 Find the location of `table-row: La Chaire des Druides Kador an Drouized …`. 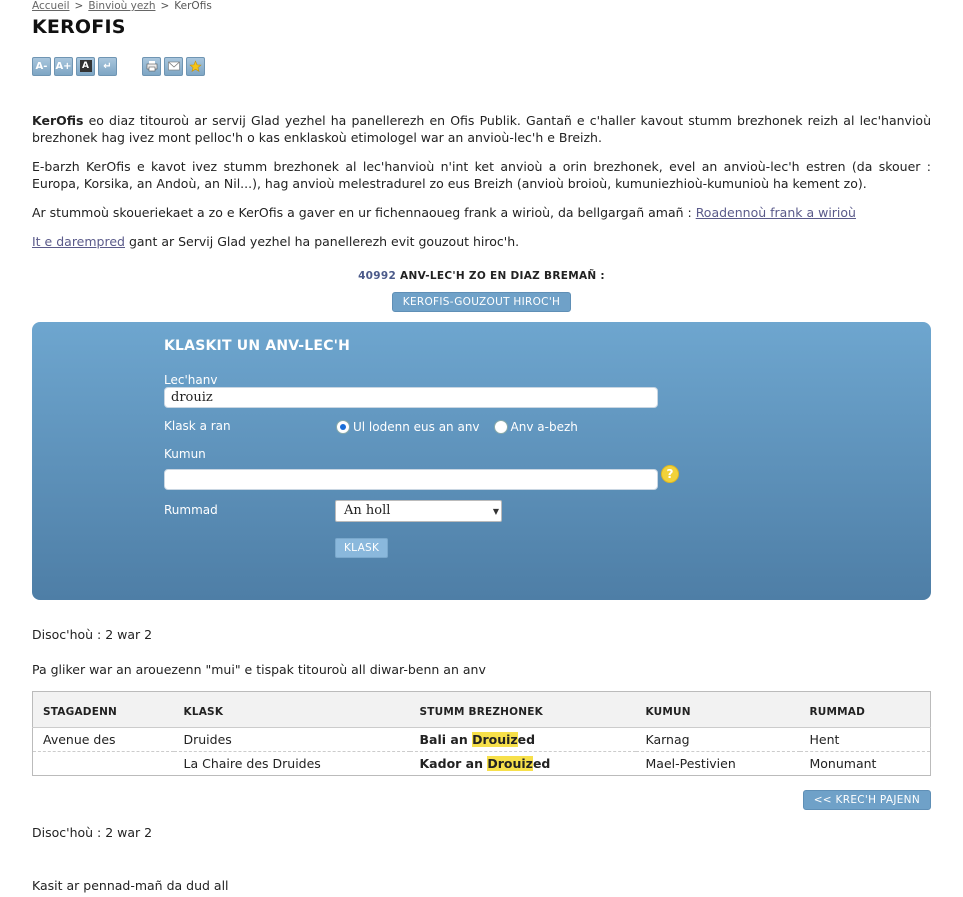

table-row: La Chaire des Druides Kador an Drouized … is located at coordinates (482, 764).